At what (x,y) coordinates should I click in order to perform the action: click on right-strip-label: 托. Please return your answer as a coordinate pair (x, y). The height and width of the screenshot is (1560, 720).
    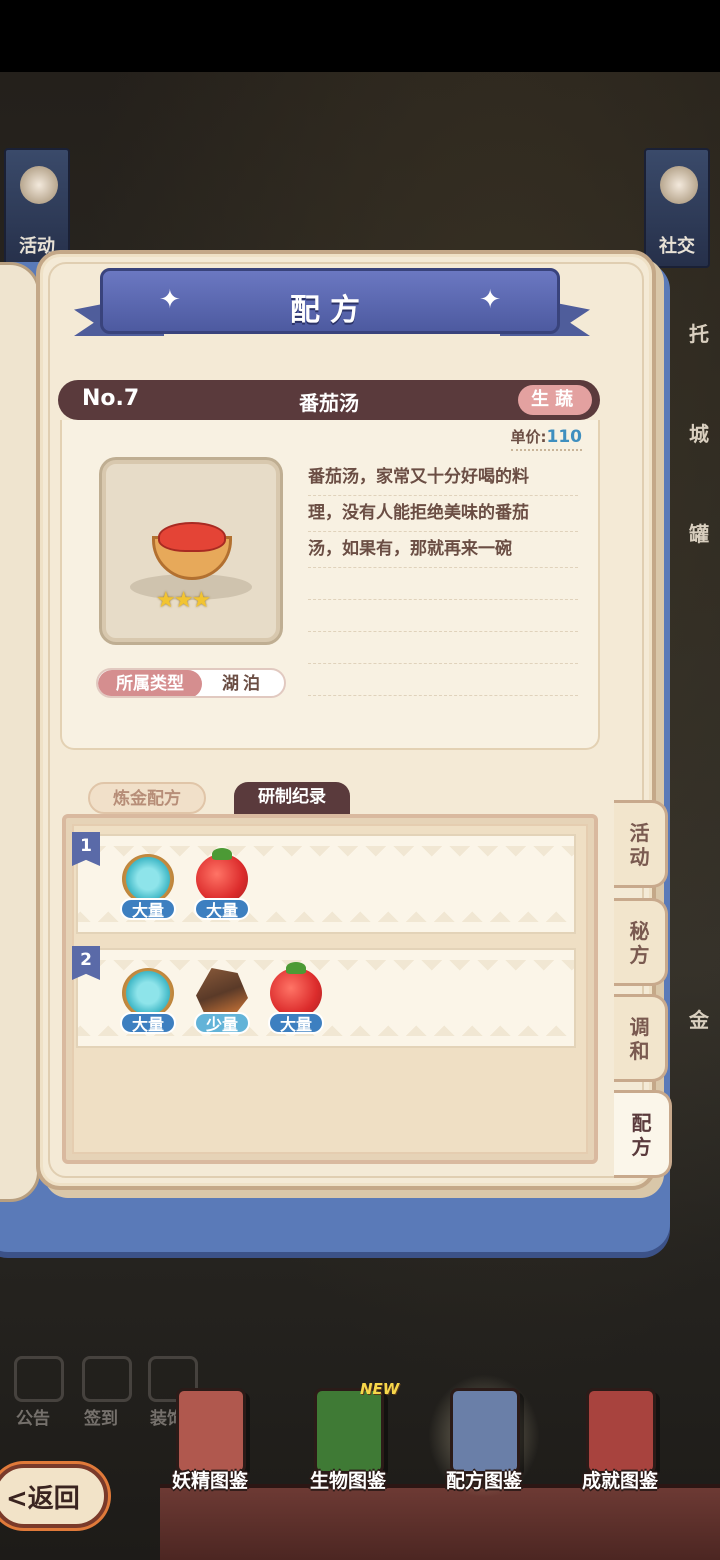
    Looking at the image, I should click on (699, 334).